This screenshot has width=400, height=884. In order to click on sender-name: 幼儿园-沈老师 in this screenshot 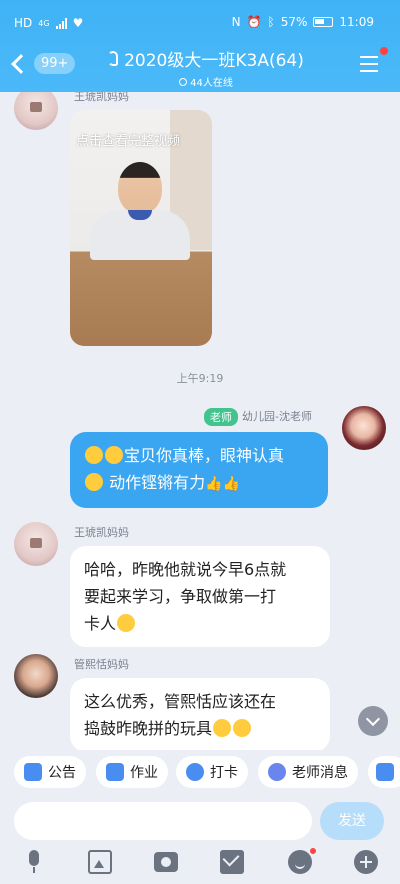, I will do `click(277, 416)`.